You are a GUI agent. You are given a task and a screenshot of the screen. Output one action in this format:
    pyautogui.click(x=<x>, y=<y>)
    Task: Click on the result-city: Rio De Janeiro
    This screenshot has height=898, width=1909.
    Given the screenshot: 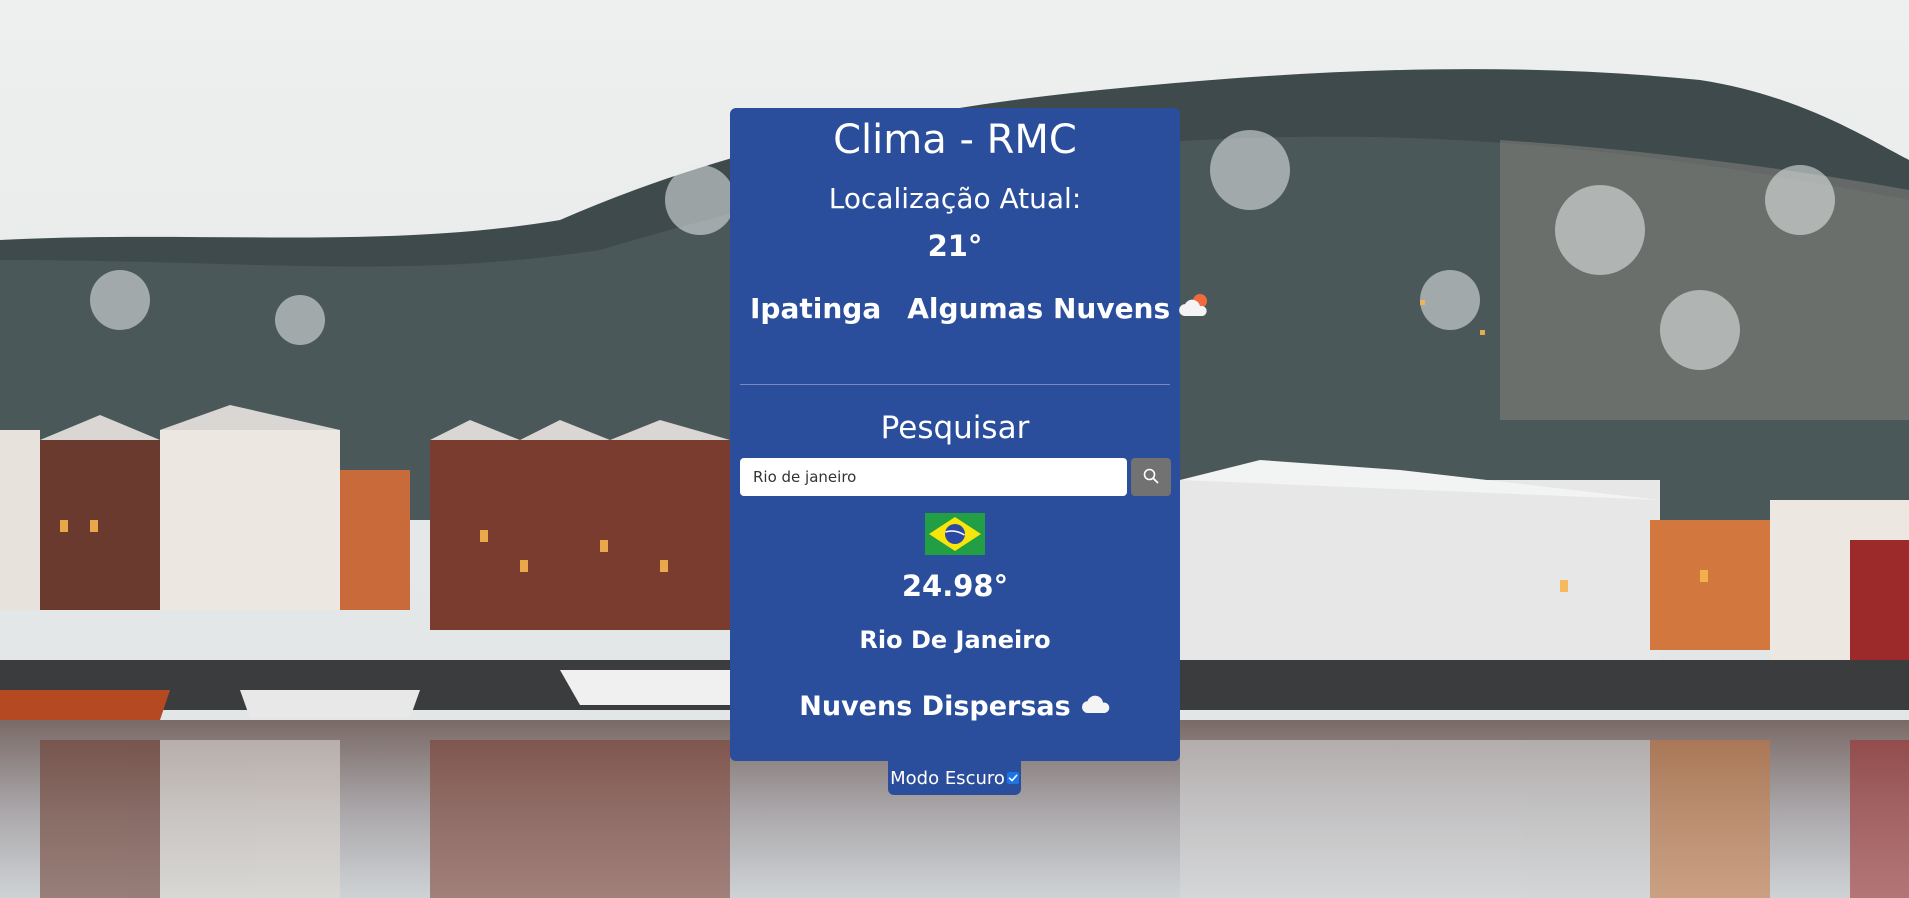 What is the action you would take?
    pyautogui.click(x=955, y=640)
    